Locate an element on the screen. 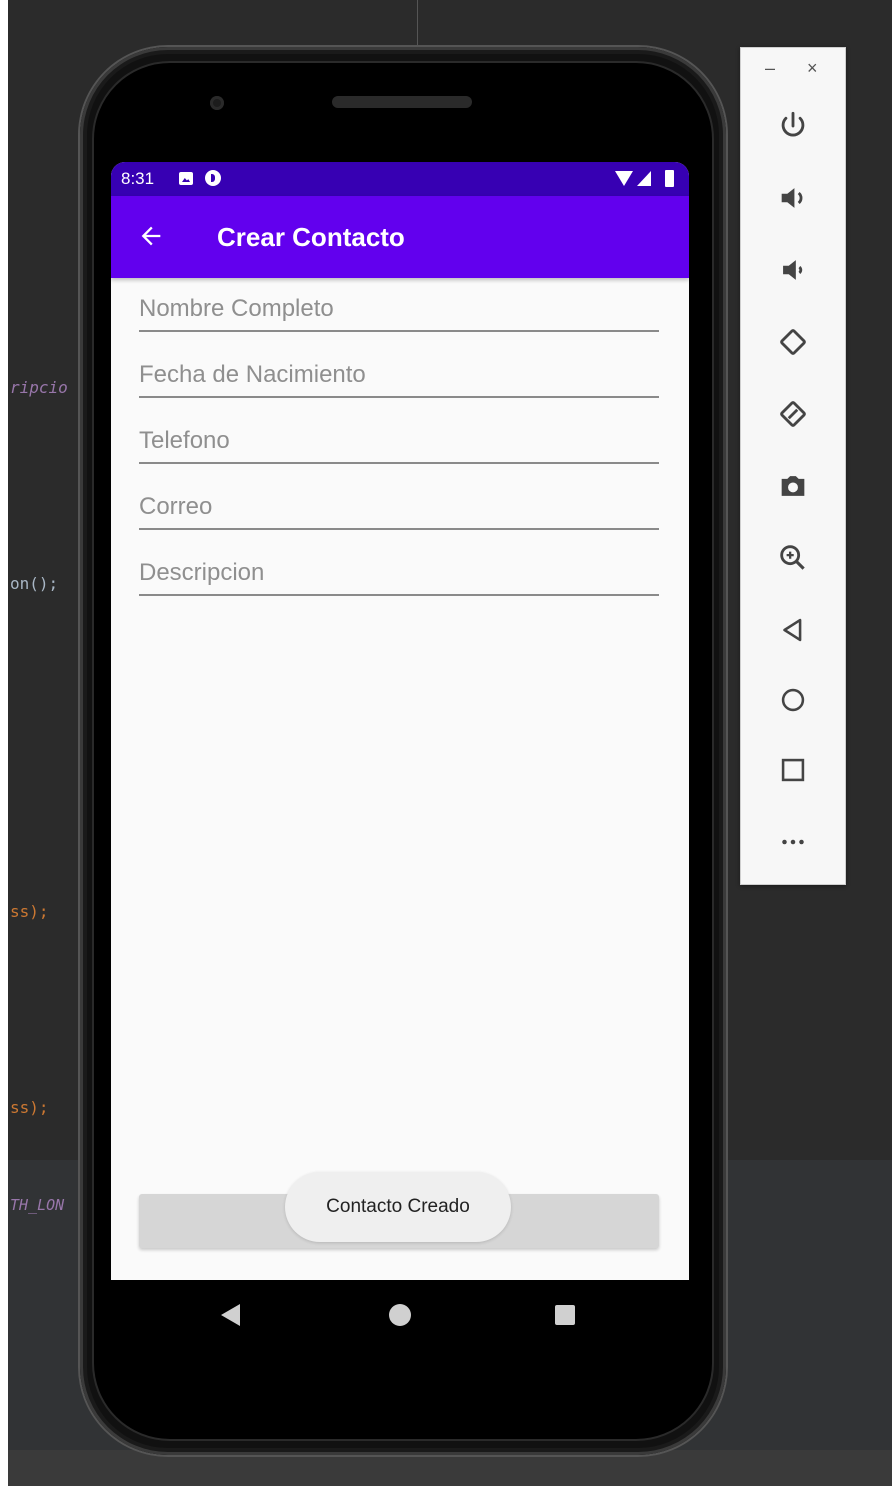 The image size is (892, 1486). screenshot-button is located at coordinates (793, 486).